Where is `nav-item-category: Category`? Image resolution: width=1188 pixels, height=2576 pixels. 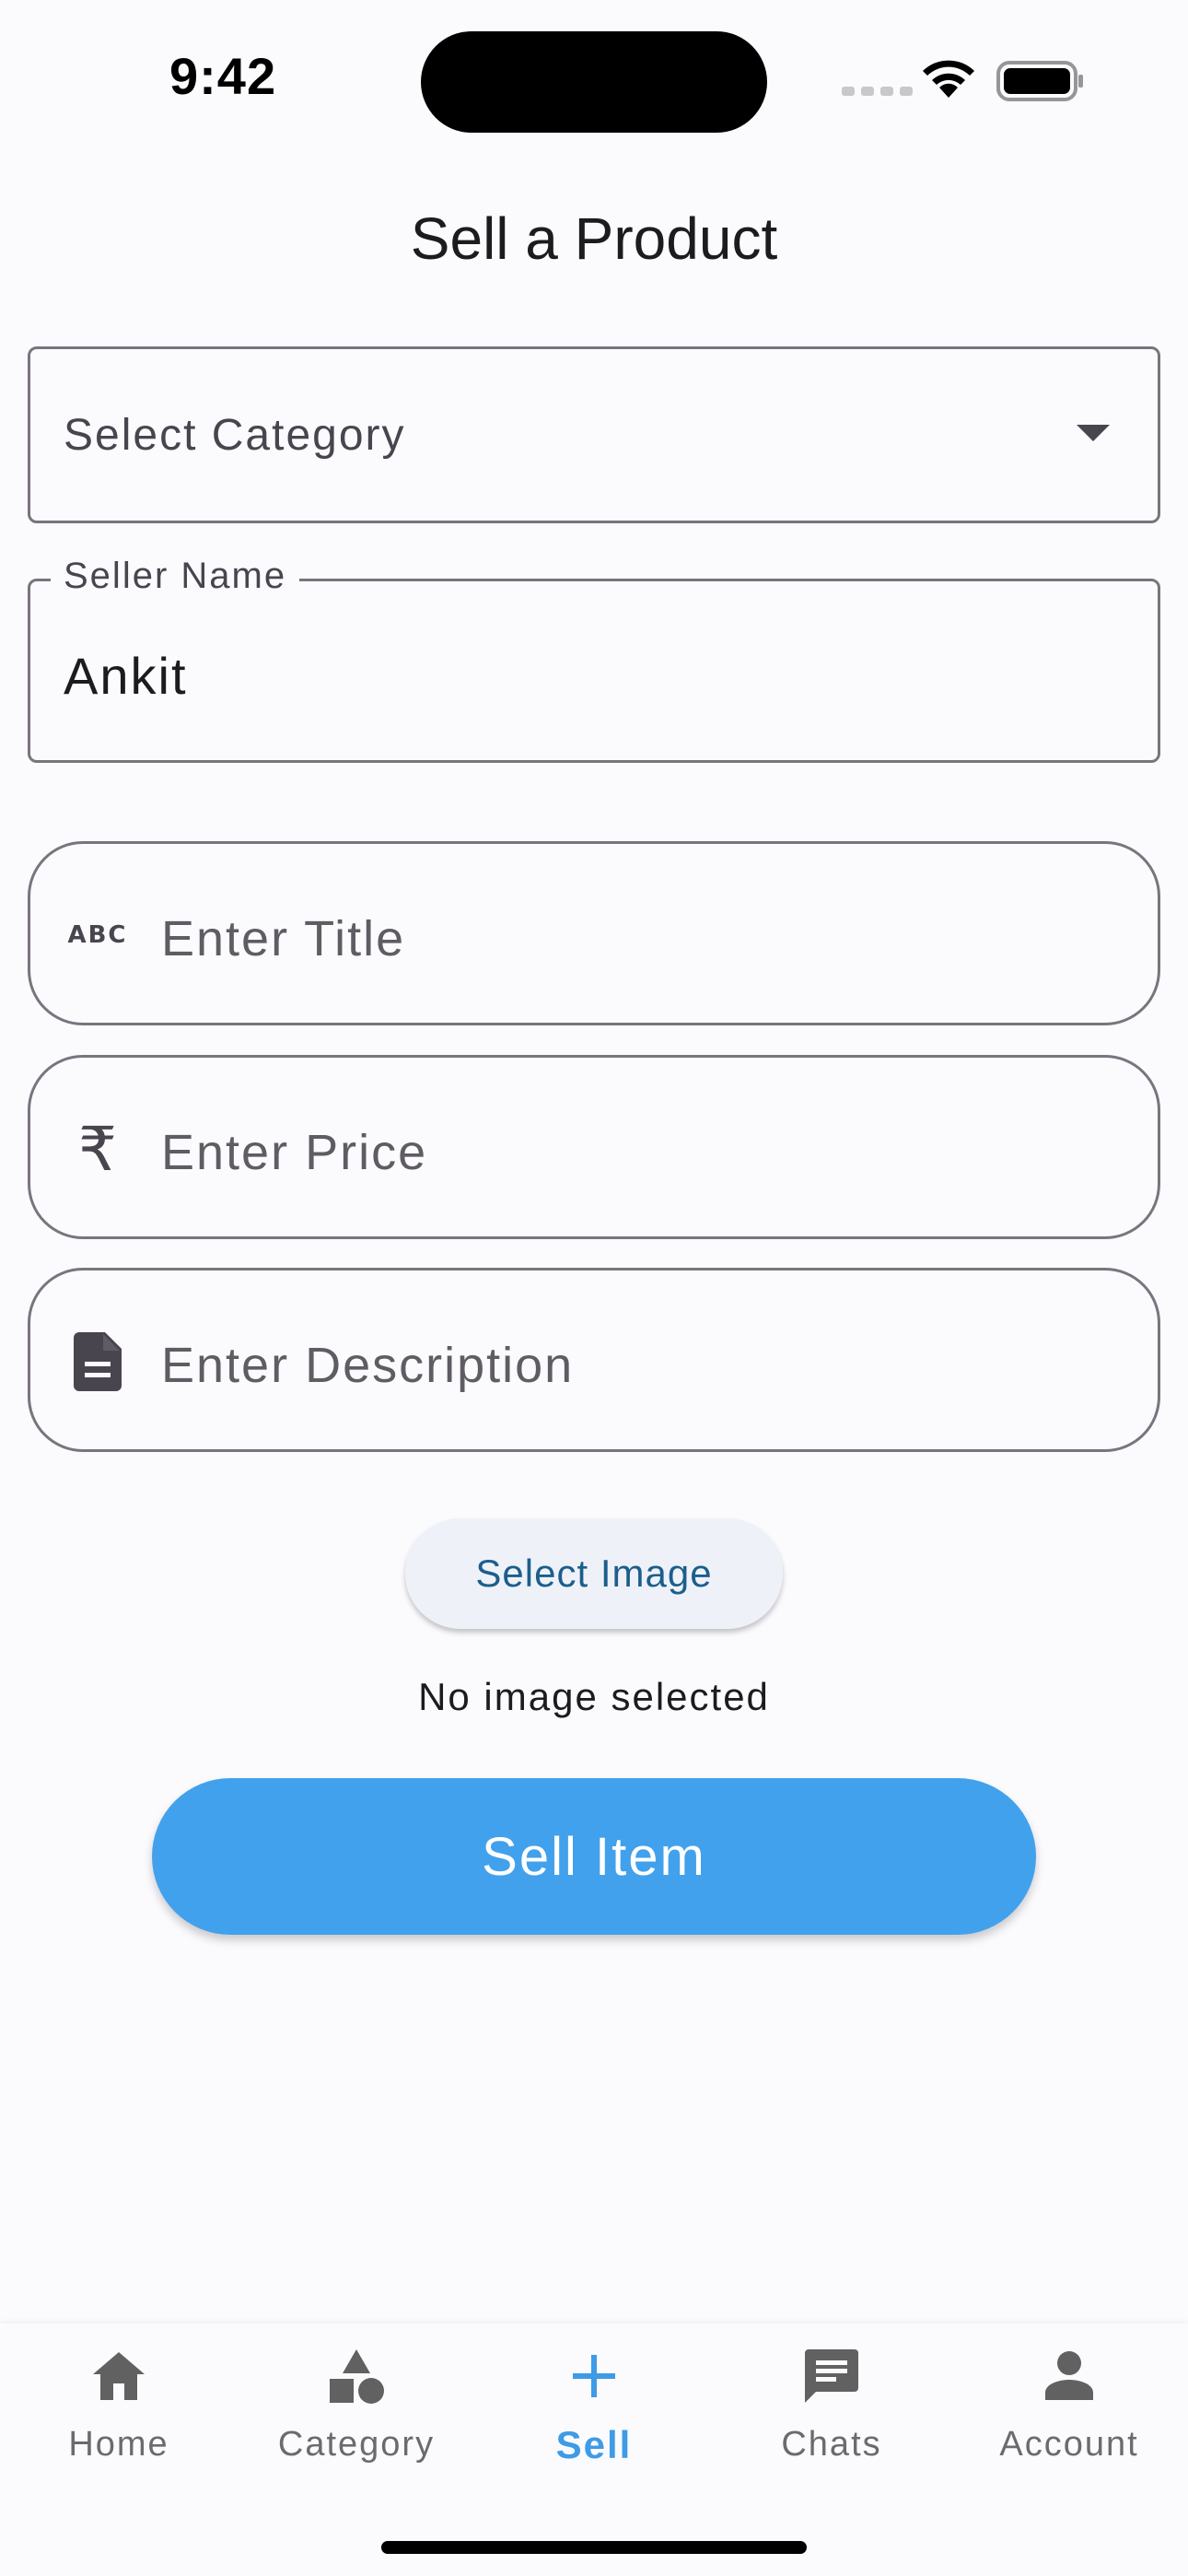 nav-item-category: Category is located at coordinates (356, 2416).